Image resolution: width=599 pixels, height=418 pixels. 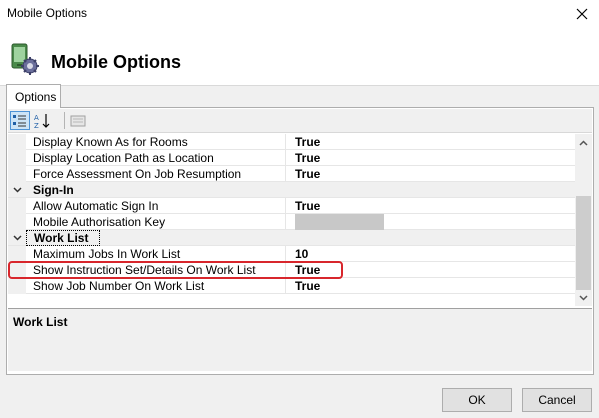 I want to click on property-row: Force Assessment On Job Resumption True, so click(x=291, y=174).